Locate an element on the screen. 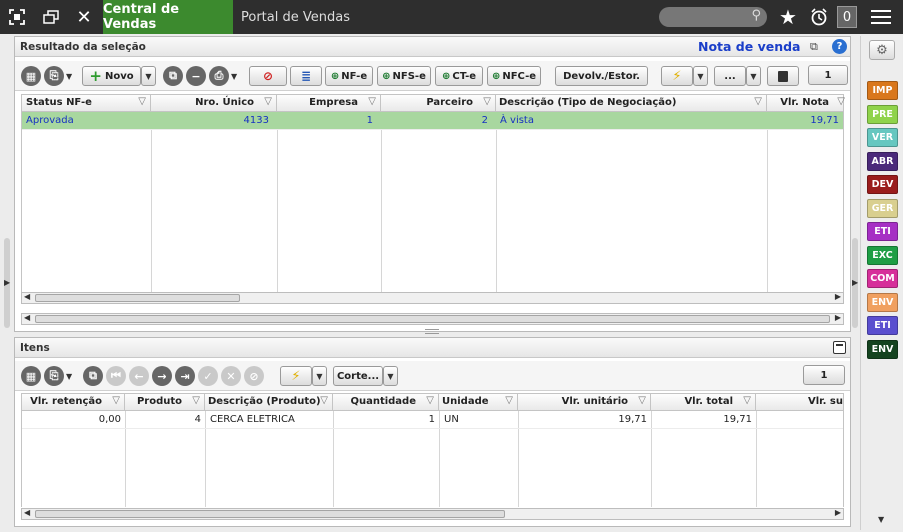  itens-actions-dropdown-button: ▼ is located at coordinates (319, 376).